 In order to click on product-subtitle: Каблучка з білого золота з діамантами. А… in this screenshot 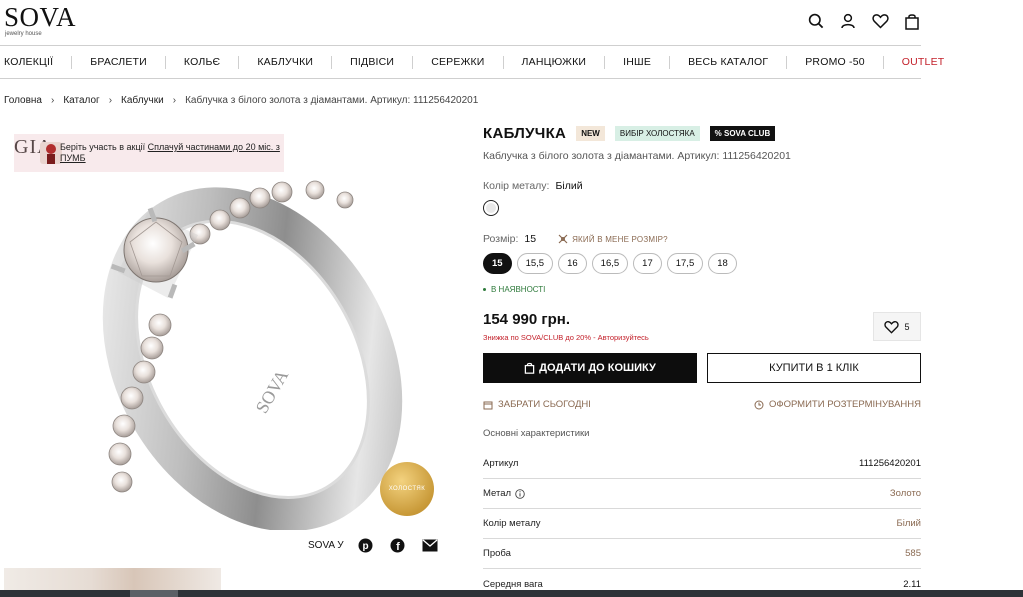, I will do `click(637, 156)`.